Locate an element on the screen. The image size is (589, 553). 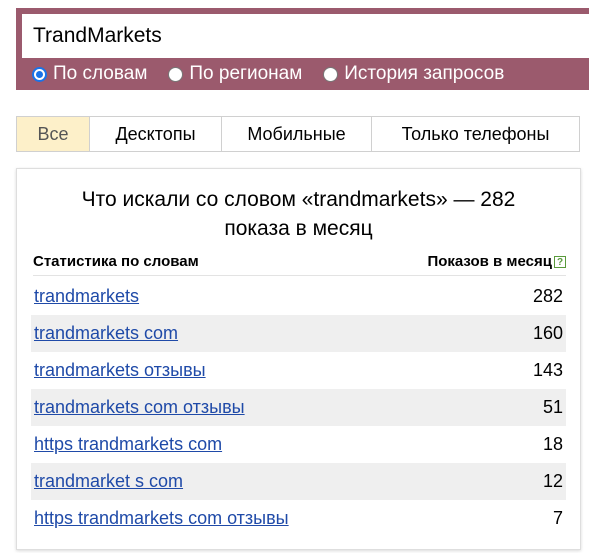
radio-checked-icon is located at coordinates (39, 74).